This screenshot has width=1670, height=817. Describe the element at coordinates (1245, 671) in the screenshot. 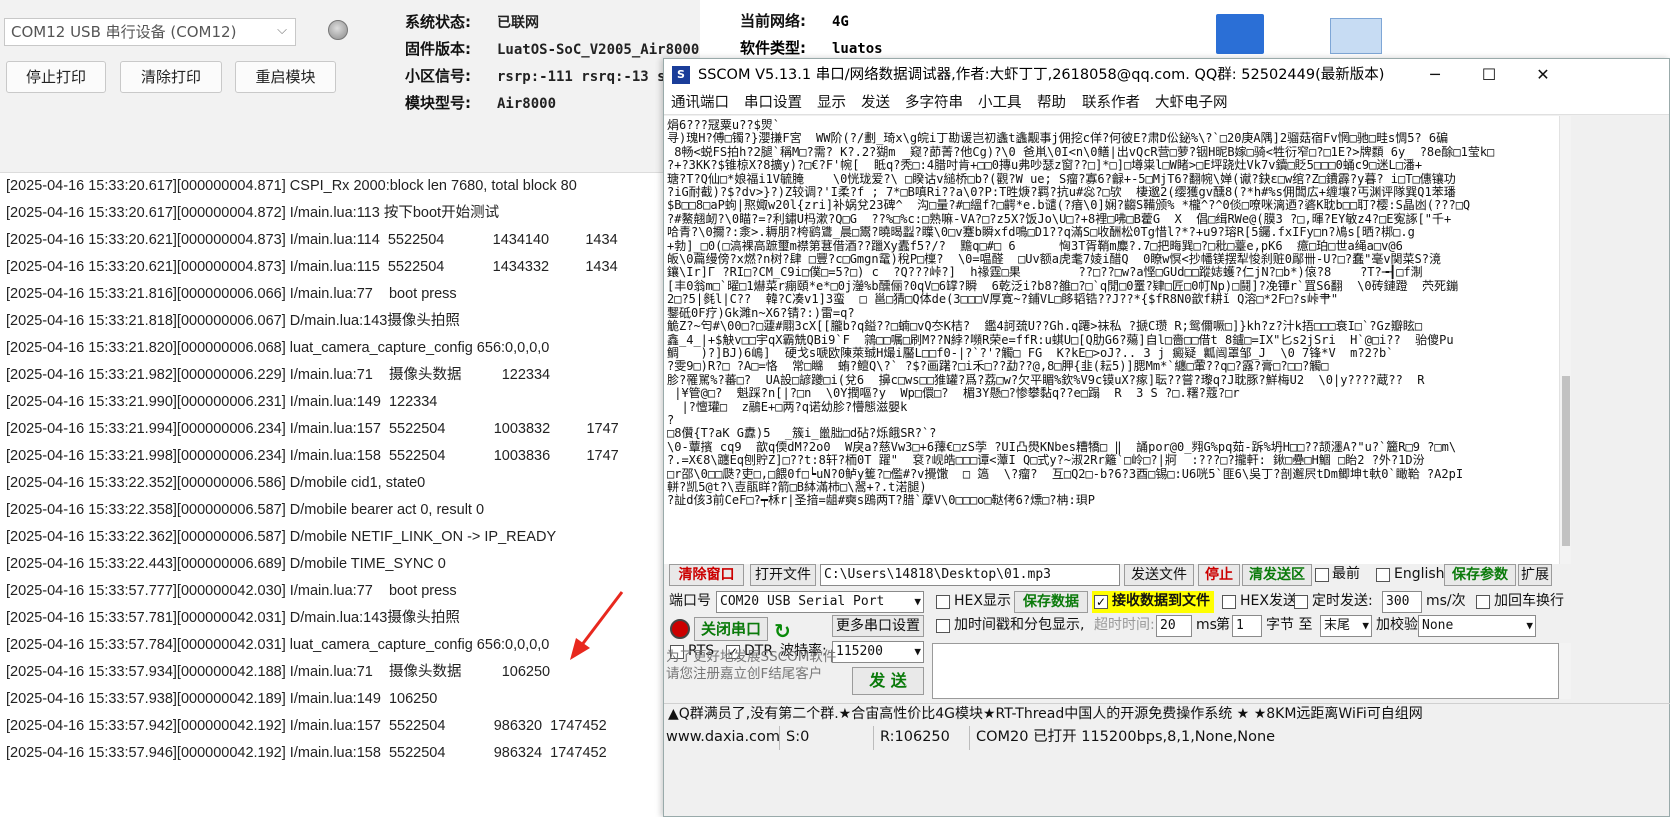

I see `send-text-area` at that location.